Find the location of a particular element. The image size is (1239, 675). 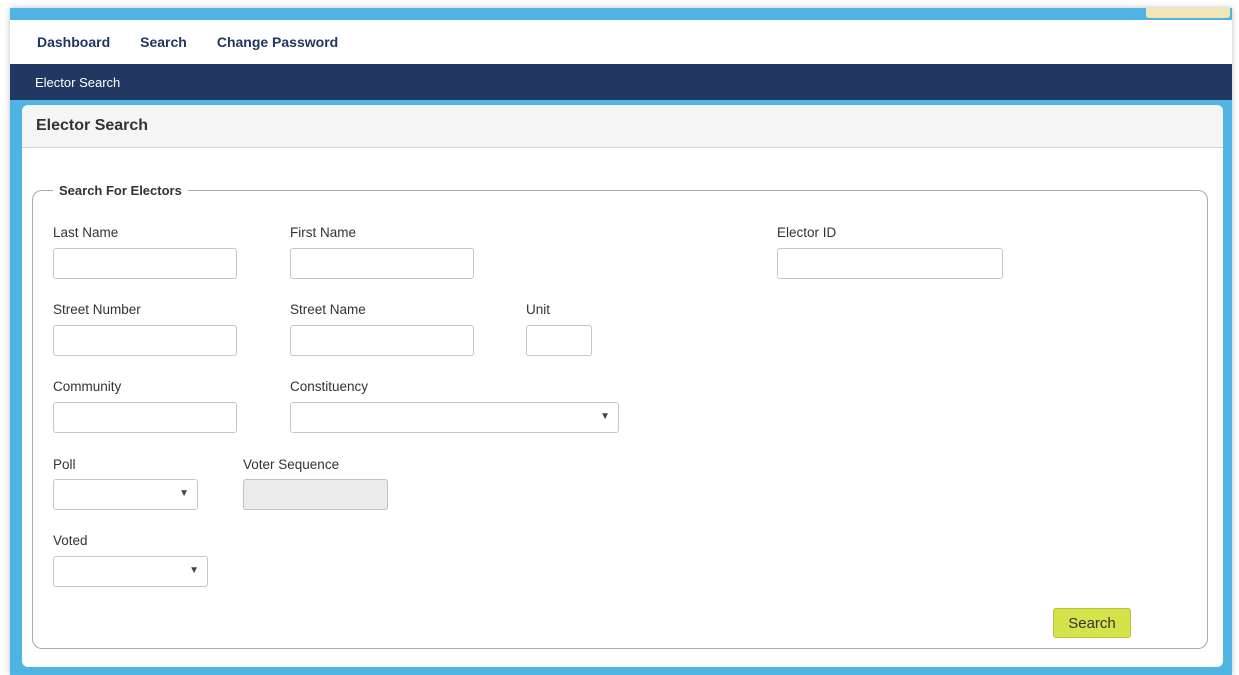

unit-label: Unit is located at coordinates (538, 309).